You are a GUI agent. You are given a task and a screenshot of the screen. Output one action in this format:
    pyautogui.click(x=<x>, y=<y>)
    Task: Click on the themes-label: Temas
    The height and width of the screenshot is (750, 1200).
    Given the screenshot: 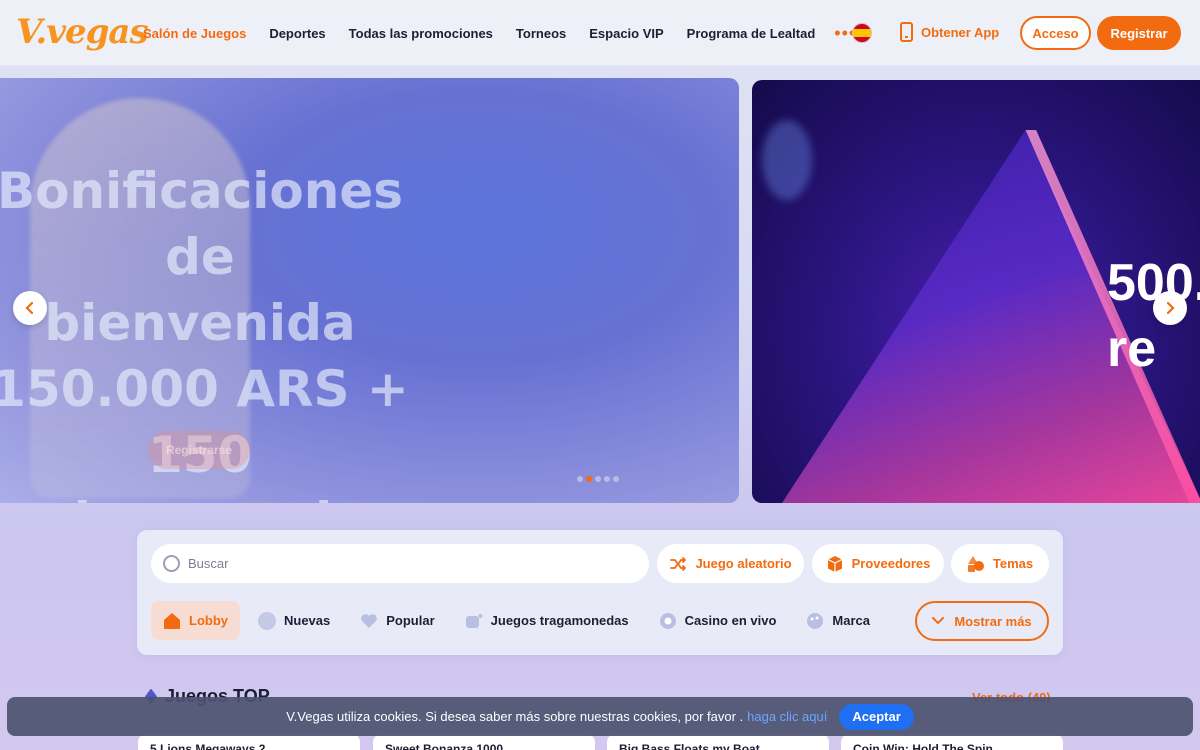 What is the action you would take?
    pyautogui.click(x=1013, y=563)
    